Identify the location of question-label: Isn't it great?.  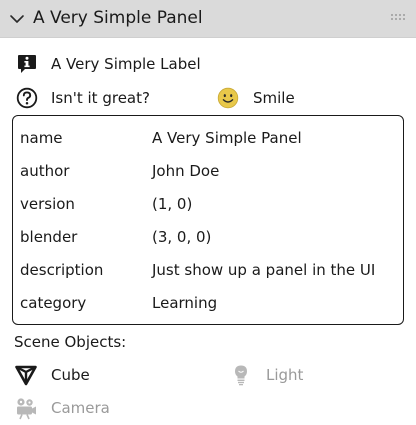
(100, 98).